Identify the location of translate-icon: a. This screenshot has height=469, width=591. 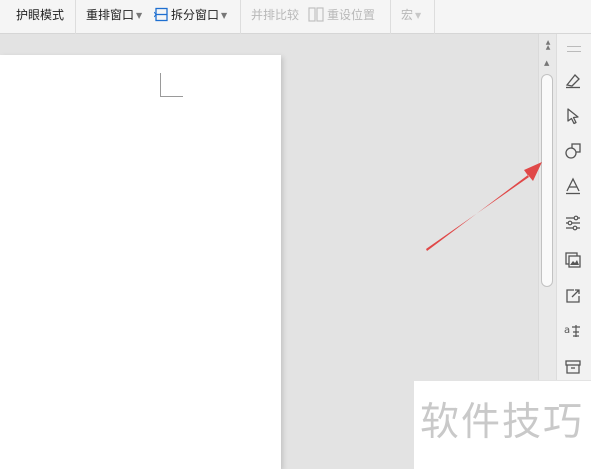
(573, 331).